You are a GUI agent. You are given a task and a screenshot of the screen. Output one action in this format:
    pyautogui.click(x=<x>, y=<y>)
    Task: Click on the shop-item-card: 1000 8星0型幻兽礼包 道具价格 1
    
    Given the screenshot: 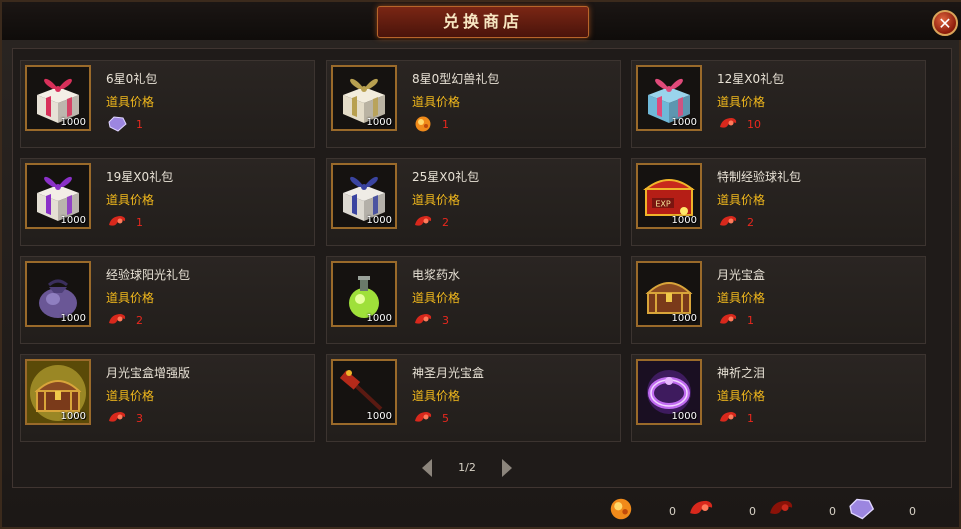 What is the action you would take?
    pyautogui.click(x=473, y=104)
    